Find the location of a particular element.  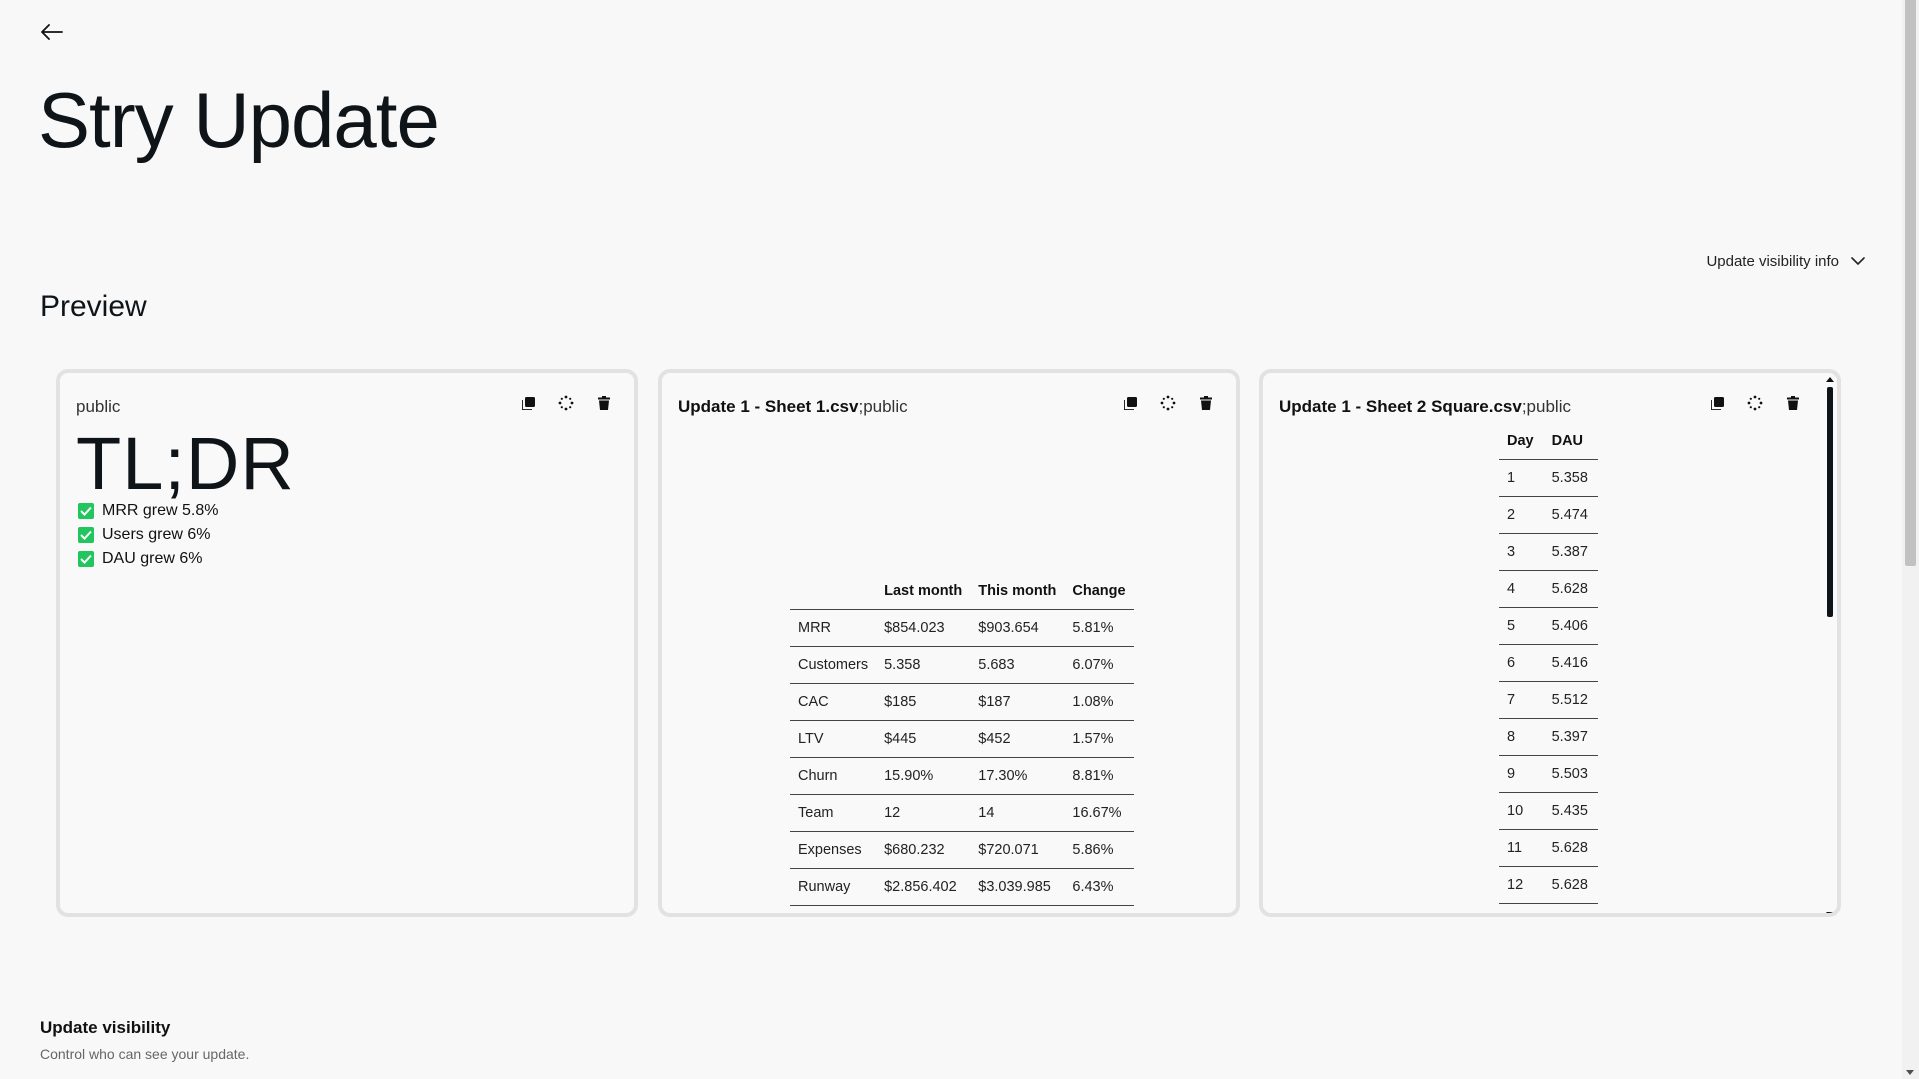

table-cell: 3 is located at coordinates (1521, 552).